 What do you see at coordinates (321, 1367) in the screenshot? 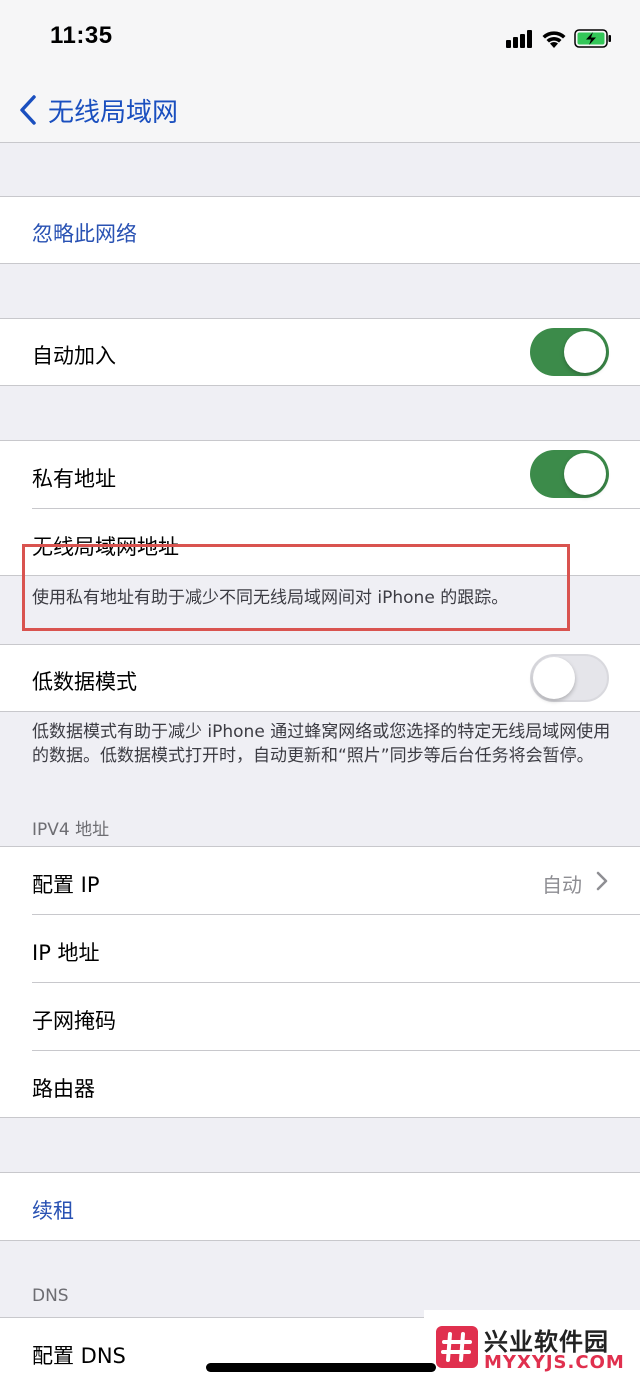
I see `home-indicator` at bounding box center [321, 1367].